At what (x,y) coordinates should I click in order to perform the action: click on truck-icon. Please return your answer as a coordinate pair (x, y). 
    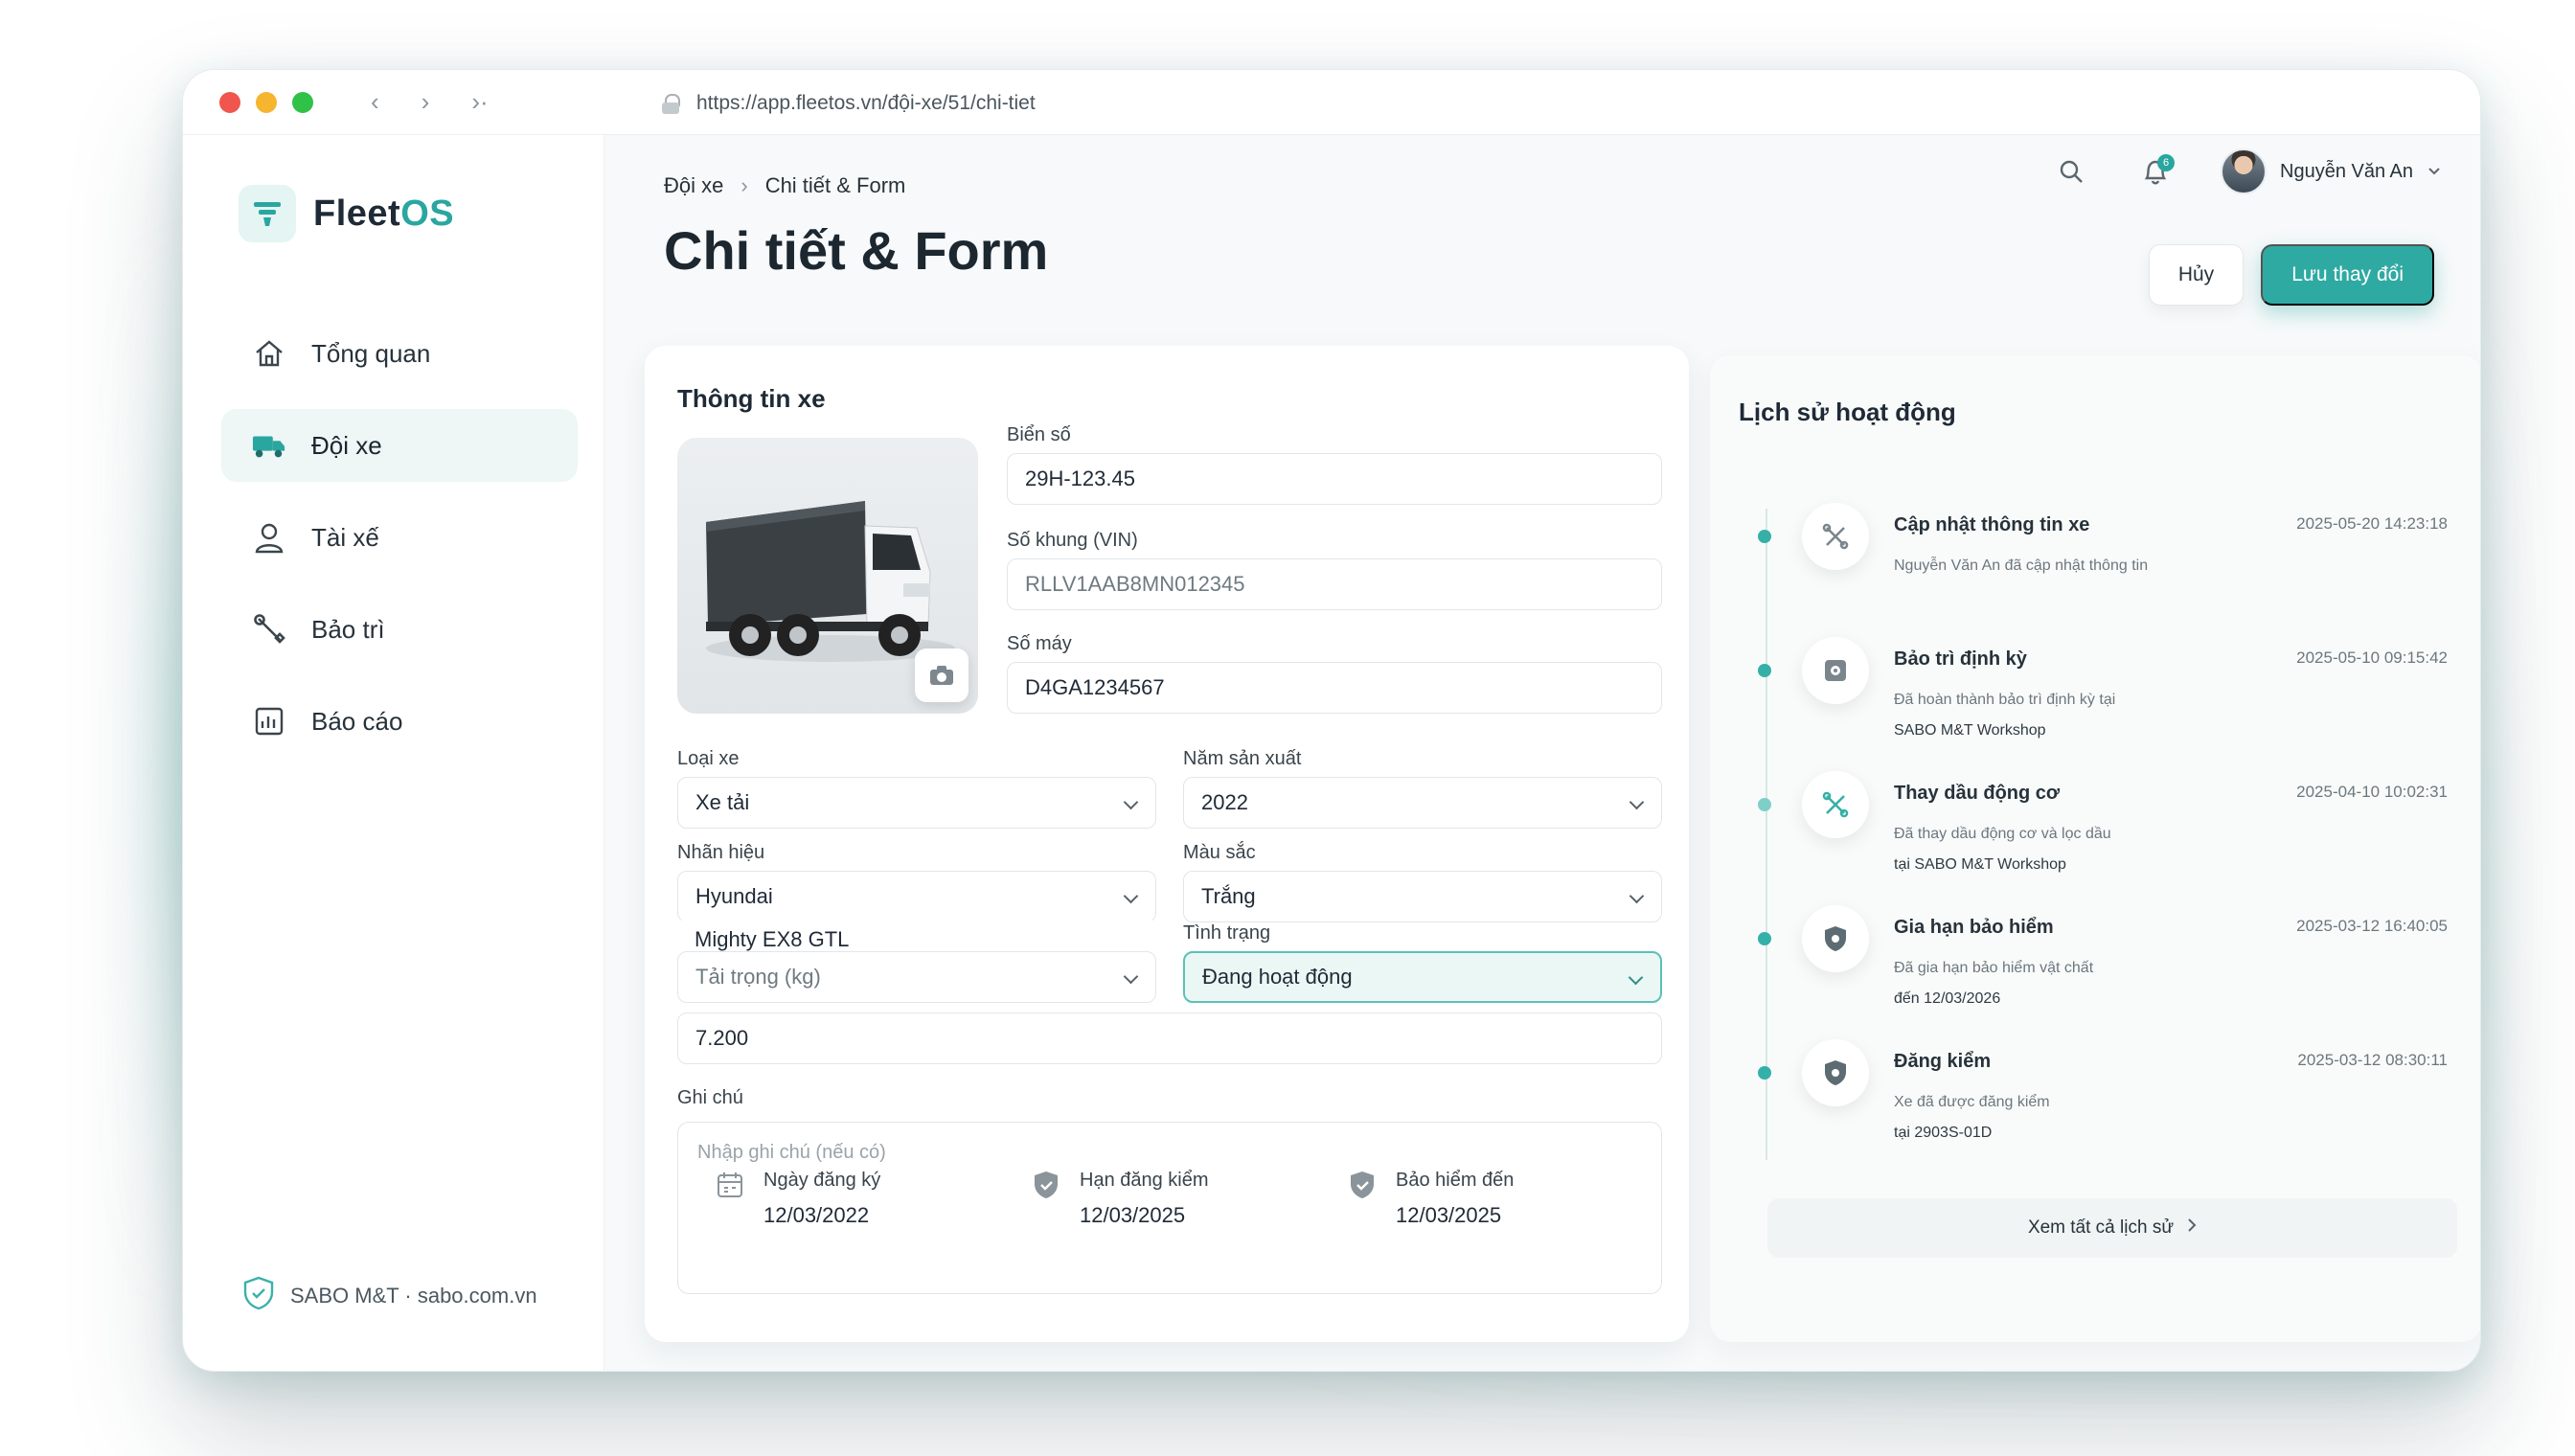
    Looking at the image, I should click on (269, 446).